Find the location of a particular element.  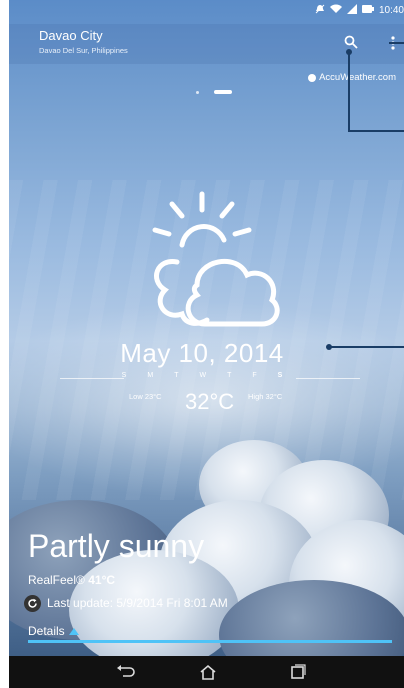

accuweather-label: AccuWeather.com is located at coordinates (357, 77).